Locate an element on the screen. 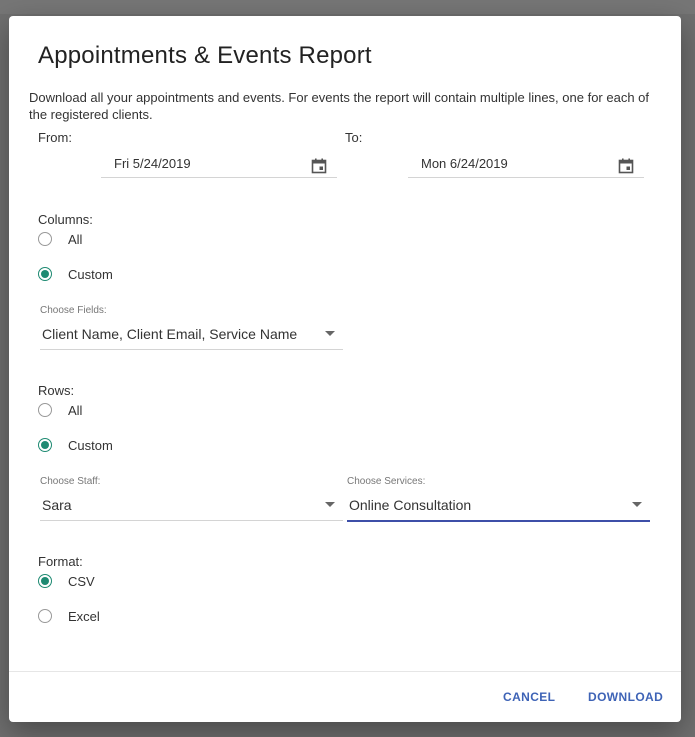 This screenshot has height=737, width=695. rows-custom-label: Custom is located at coordinates (90, 445).